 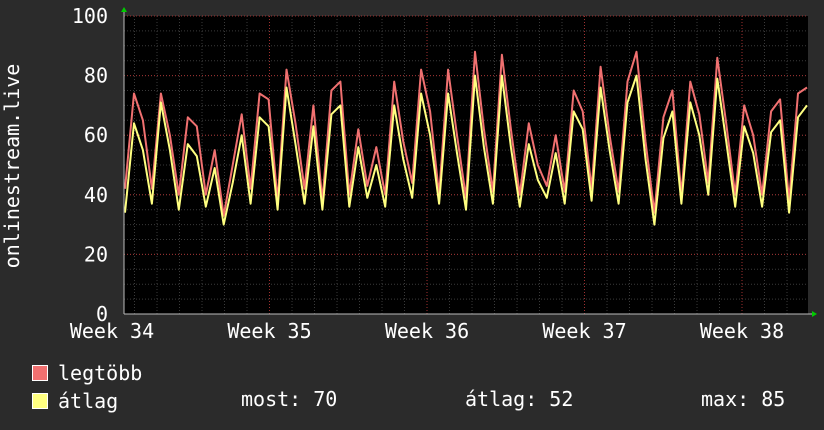 I want to click on stat-now: most: 70, so click(x=289, y=399).